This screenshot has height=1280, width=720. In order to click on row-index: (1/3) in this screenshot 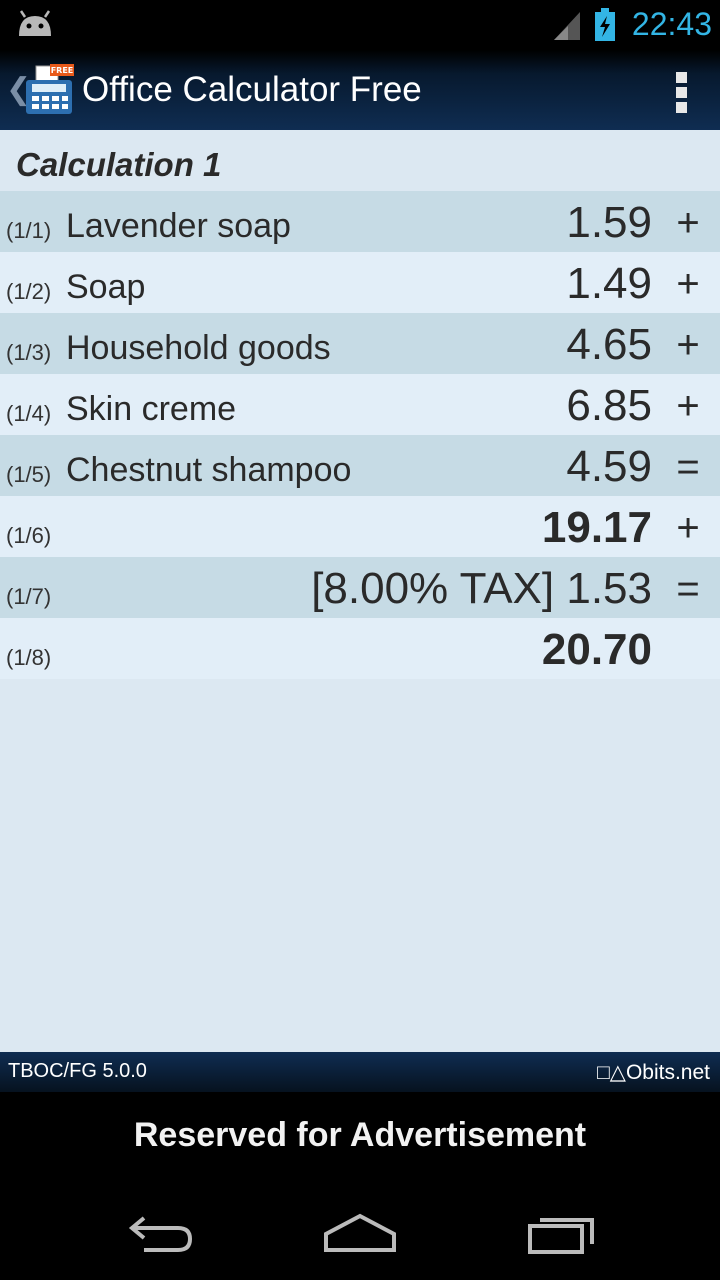, I will do `click(29, 352)`.